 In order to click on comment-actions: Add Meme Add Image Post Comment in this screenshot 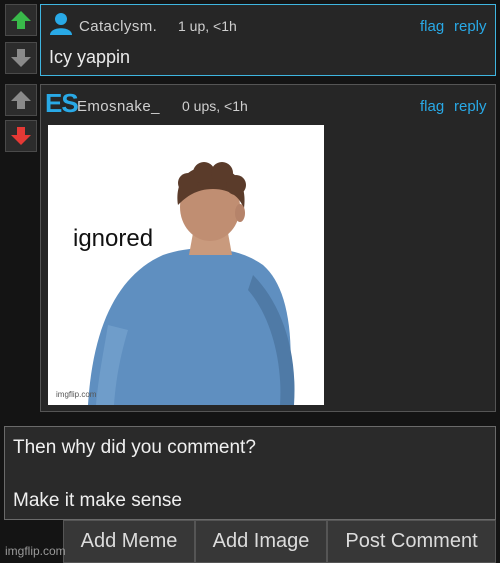, I will do `click(279, 541)`.